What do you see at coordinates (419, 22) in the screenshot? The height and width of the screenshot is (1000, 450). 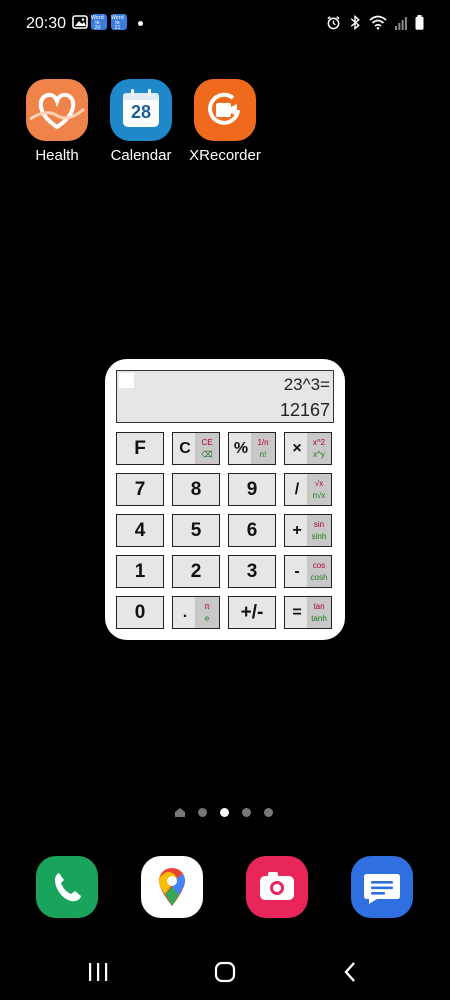 I see `battery-icon` at bounding box center [419, 22].